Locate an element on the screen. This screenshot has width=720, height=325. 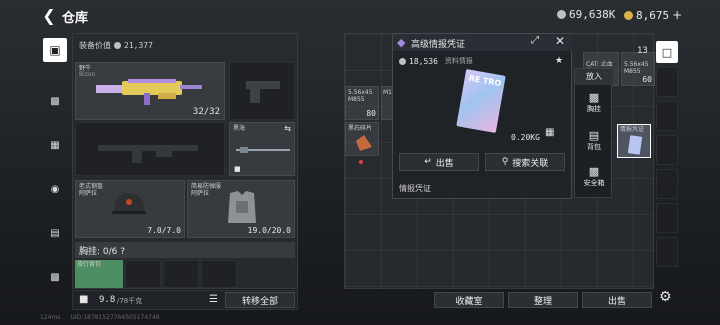
popup-header: ◆ 高级情报凭证 ⤢ ✕ is located at coordinates (483, 42).